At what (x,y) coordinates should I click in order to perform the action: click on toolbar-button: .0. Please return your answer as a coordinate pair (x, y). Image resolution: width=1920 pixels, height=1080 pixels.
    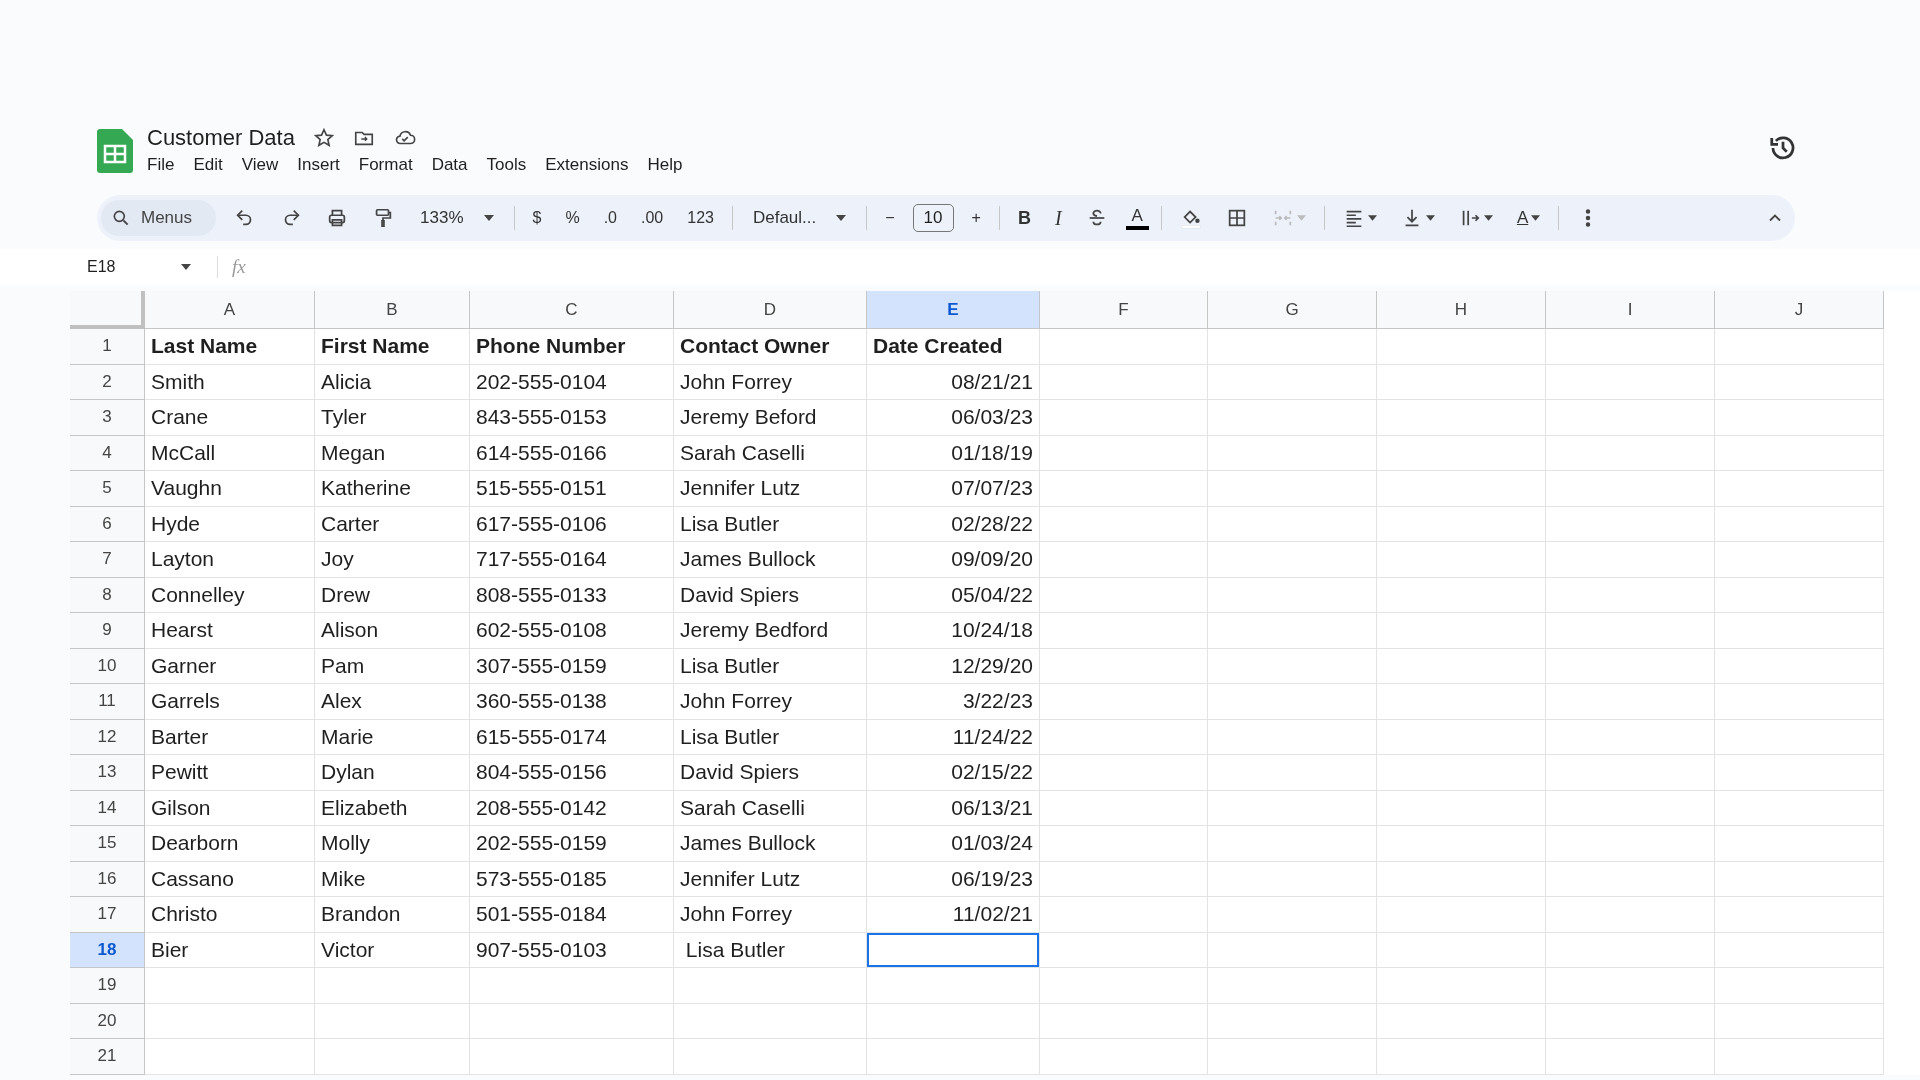
    Looking at the image, I should click on (610, 218).